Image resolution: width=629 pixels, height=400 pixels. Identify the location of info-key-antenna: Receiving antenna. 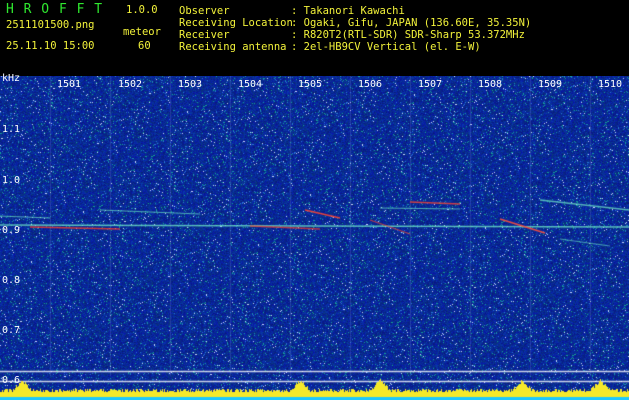
(233, 47).